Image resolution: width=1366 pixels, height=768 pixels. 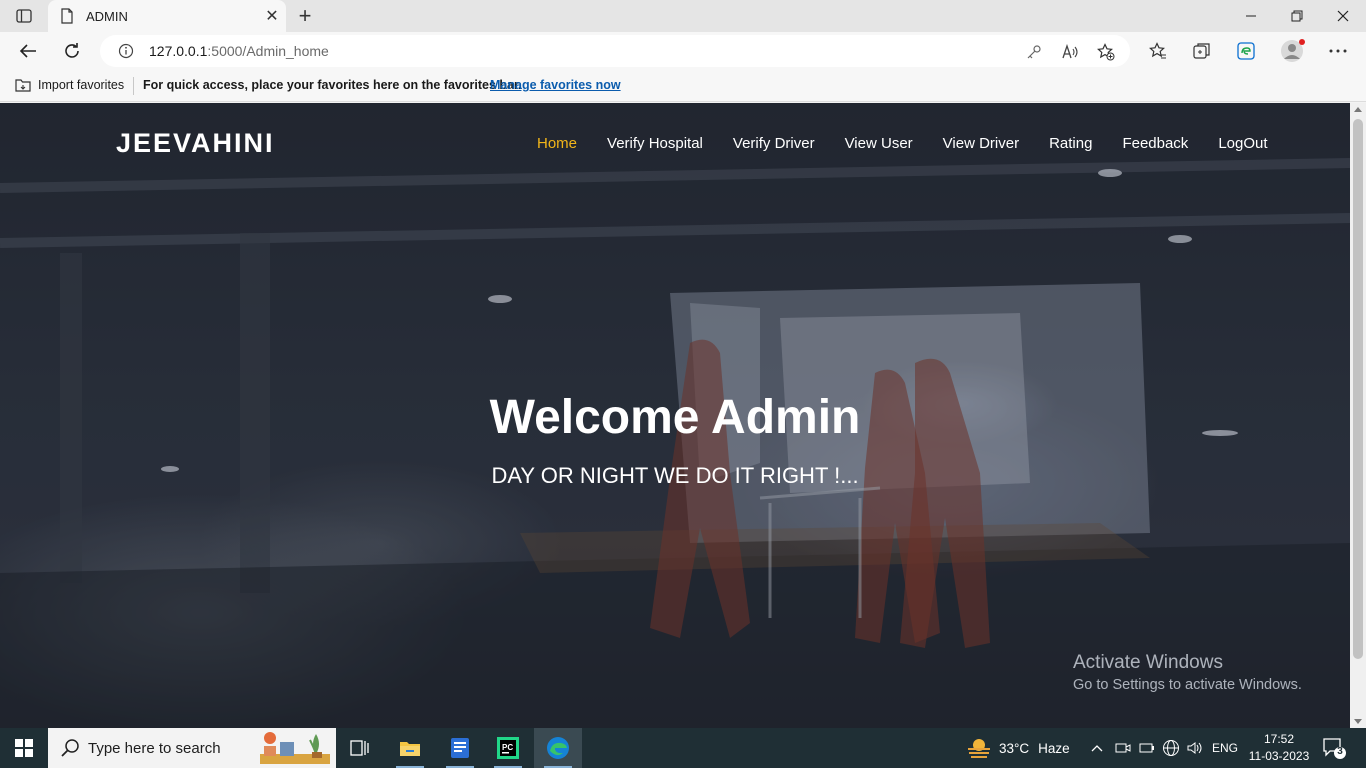 I want to click on meet-now-icon, so click(x=1123, y=748).